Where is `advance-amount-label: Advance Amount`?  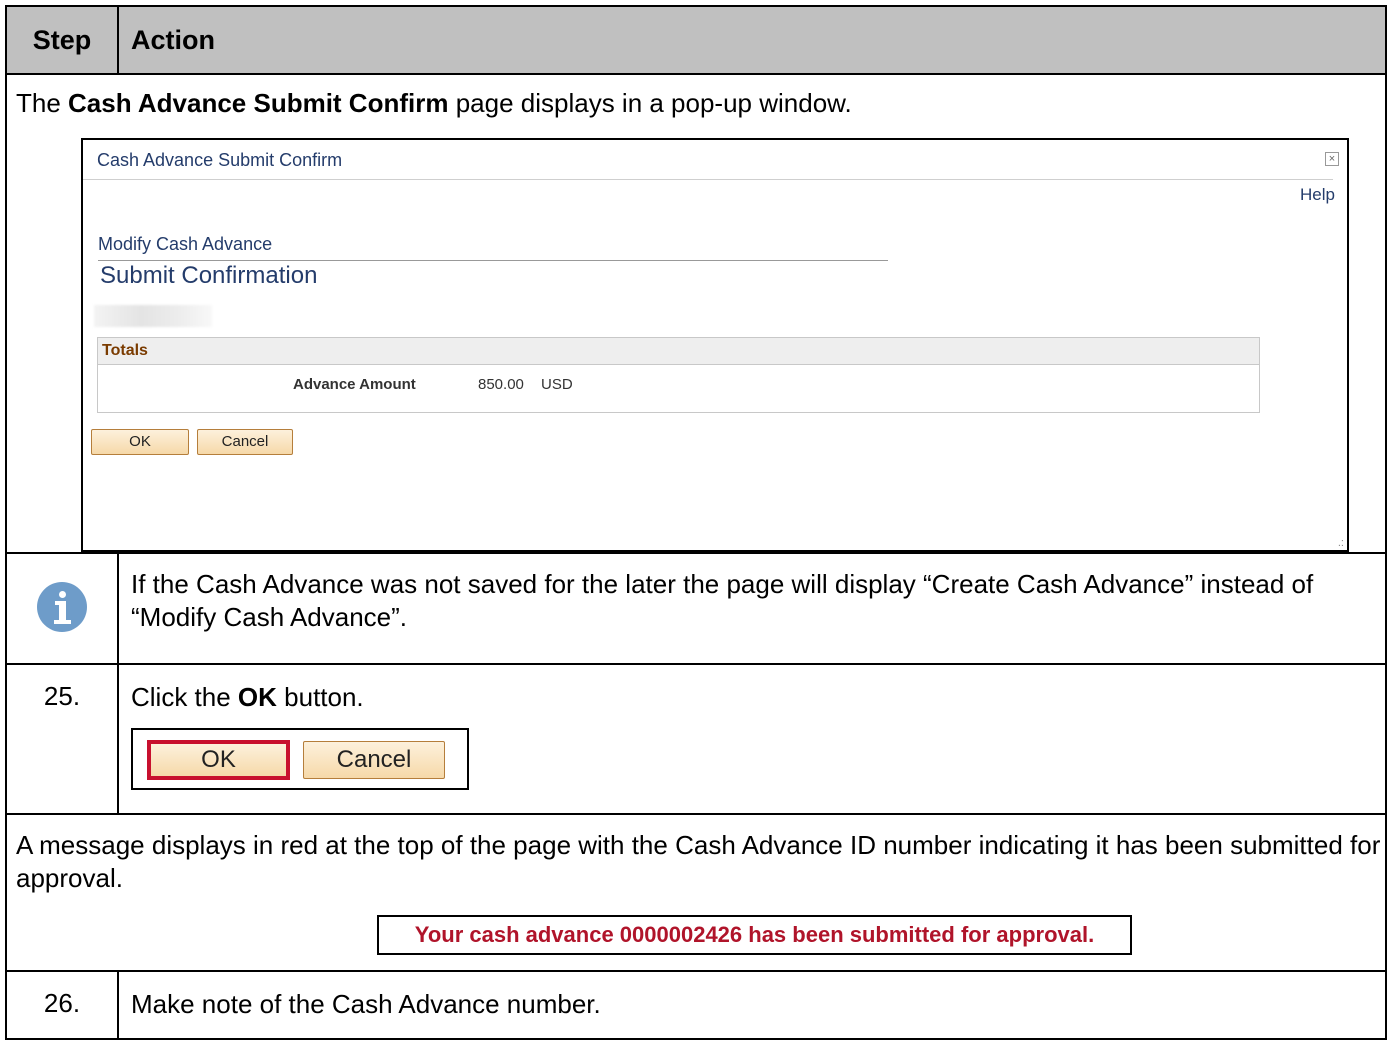 advance-amount-label: Advance Amount is located at coordinates (354, 384).